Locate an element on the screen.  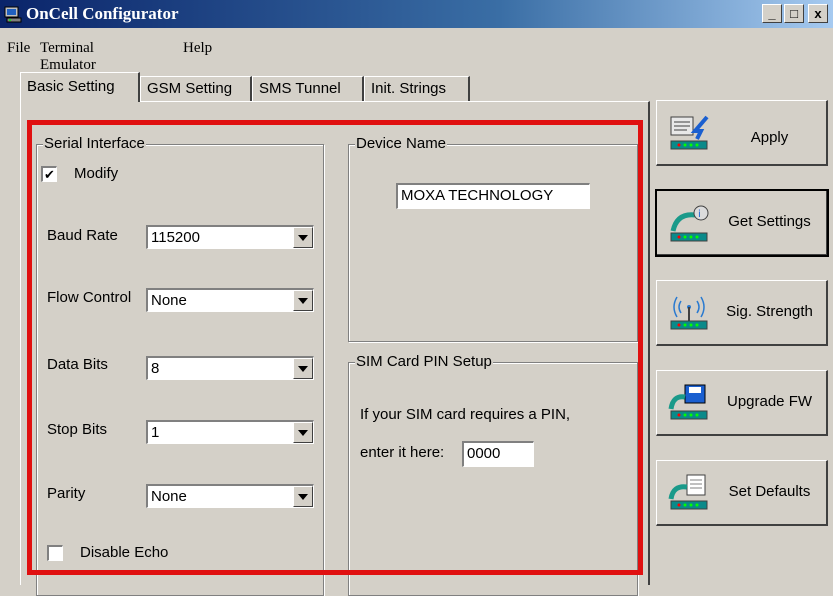
sim-pin-group: SIM Card PIN Setup is located at coordinates (493, 474).